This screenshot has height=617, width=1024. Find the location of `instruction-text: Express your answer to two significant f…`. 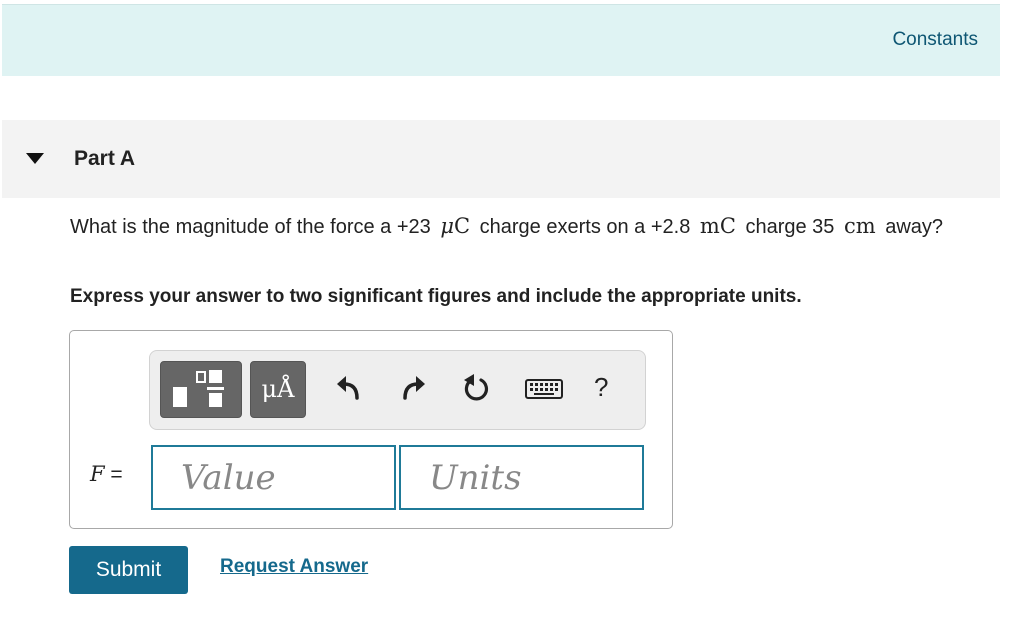

instruction-text: Express your answer to two significant f… is located at coordinates (436, 296).